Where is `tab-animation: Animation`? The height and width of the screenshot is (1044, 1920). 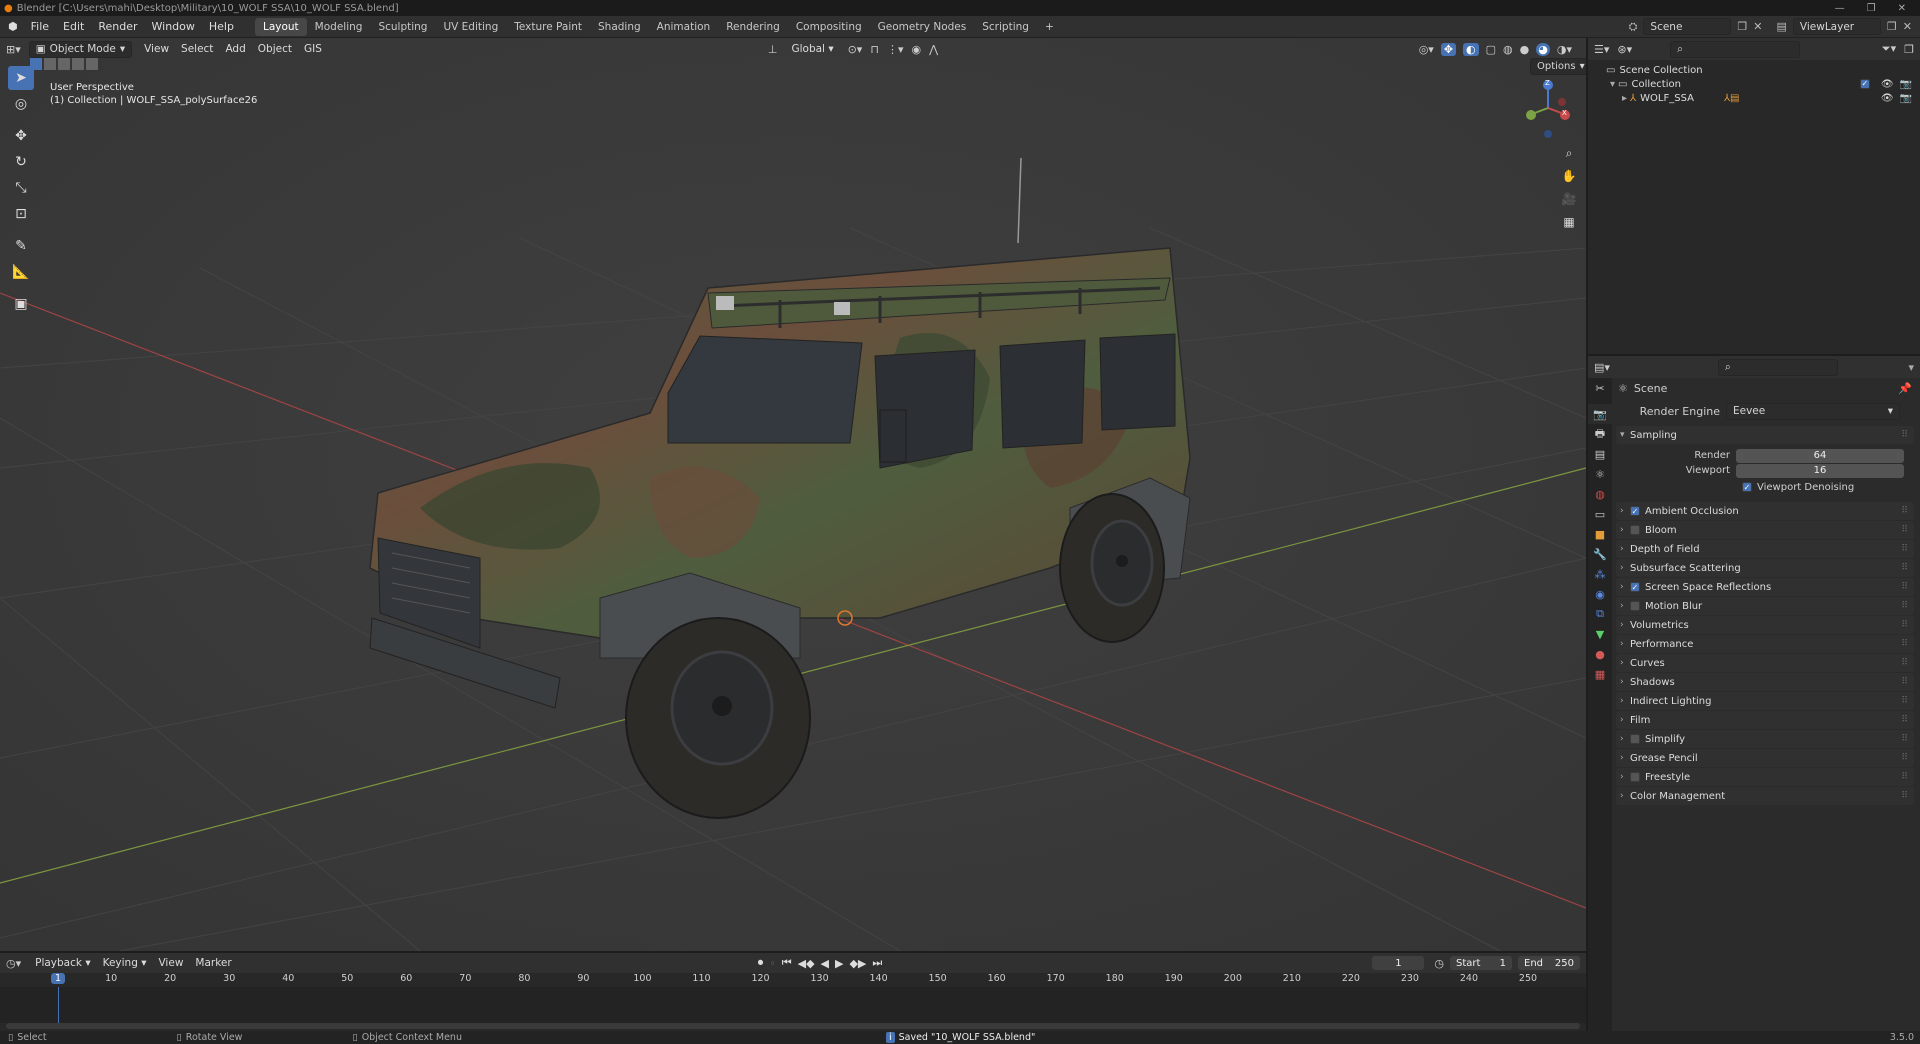
tab-animation: Animation is located at coordinates (684, 27).